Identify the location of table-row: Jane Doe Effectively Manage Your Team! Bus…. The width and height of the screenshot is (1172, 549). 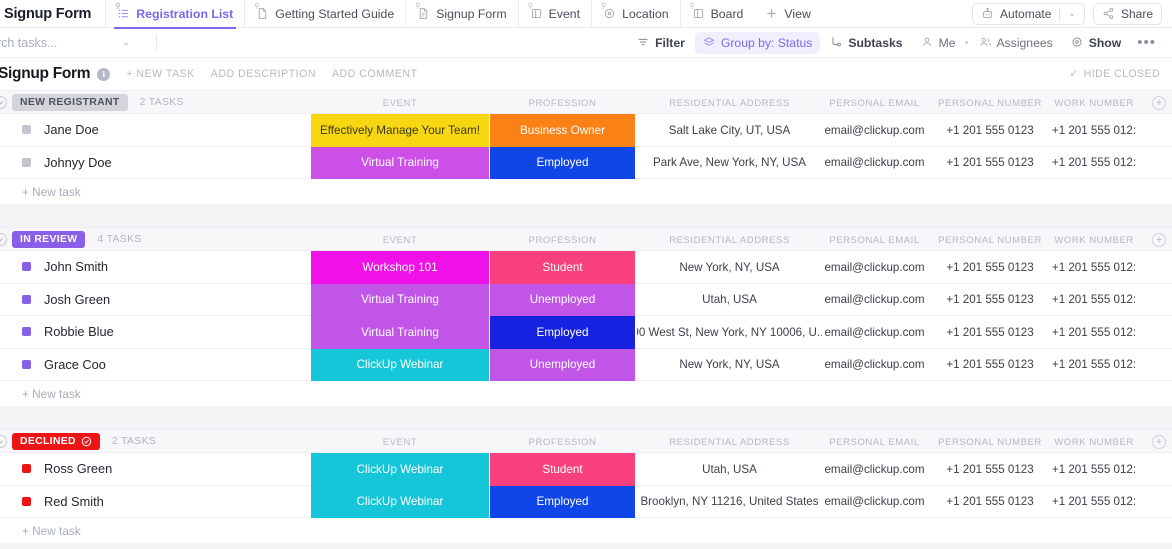
(586, 130).